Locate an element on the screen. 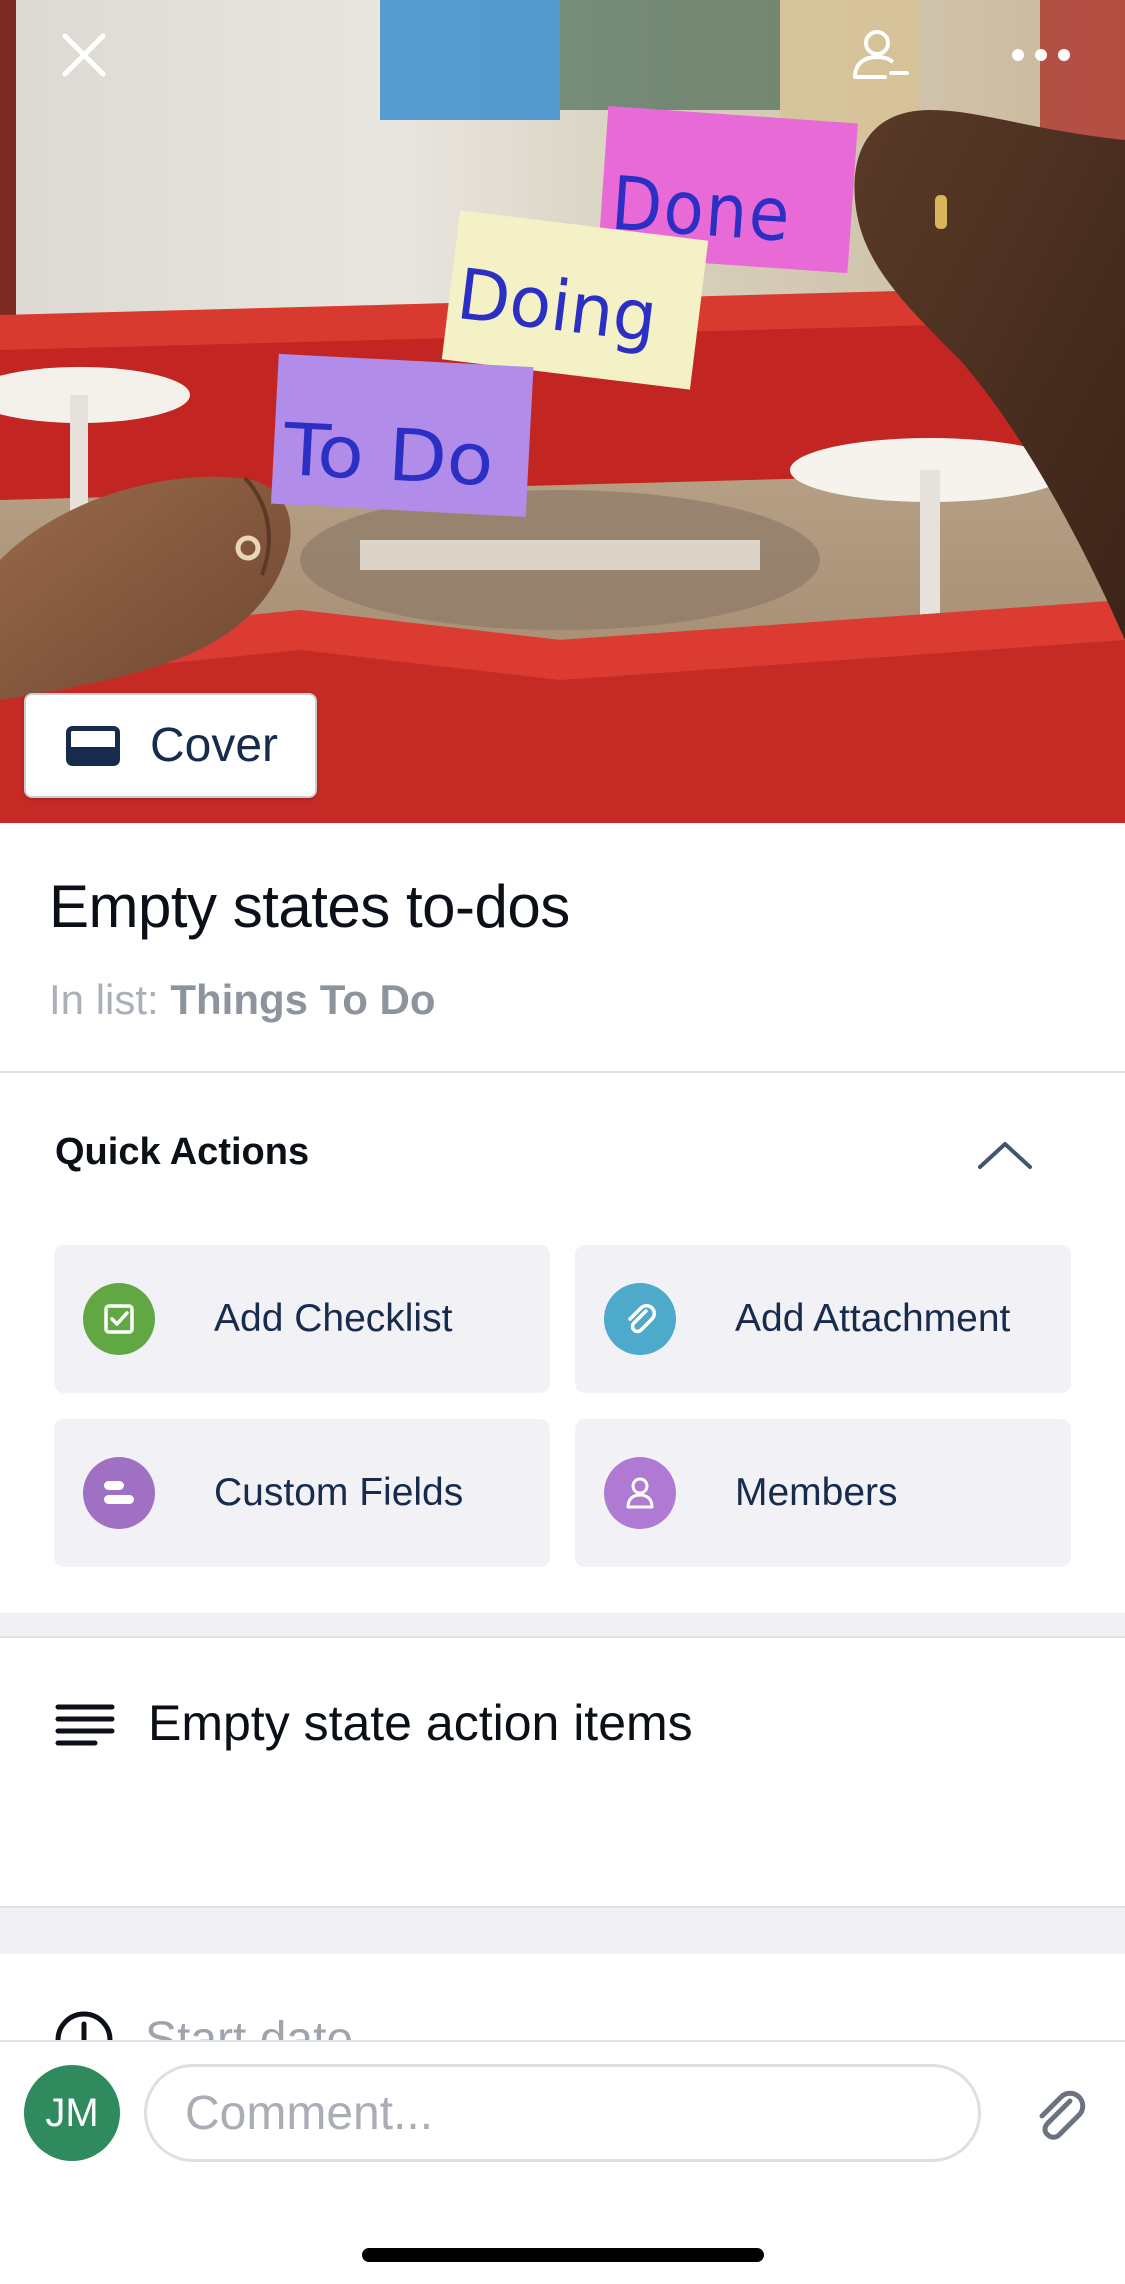 This screenshot has width=1125, height=2284. checklist-icon is located at coordinates (119, 1319).